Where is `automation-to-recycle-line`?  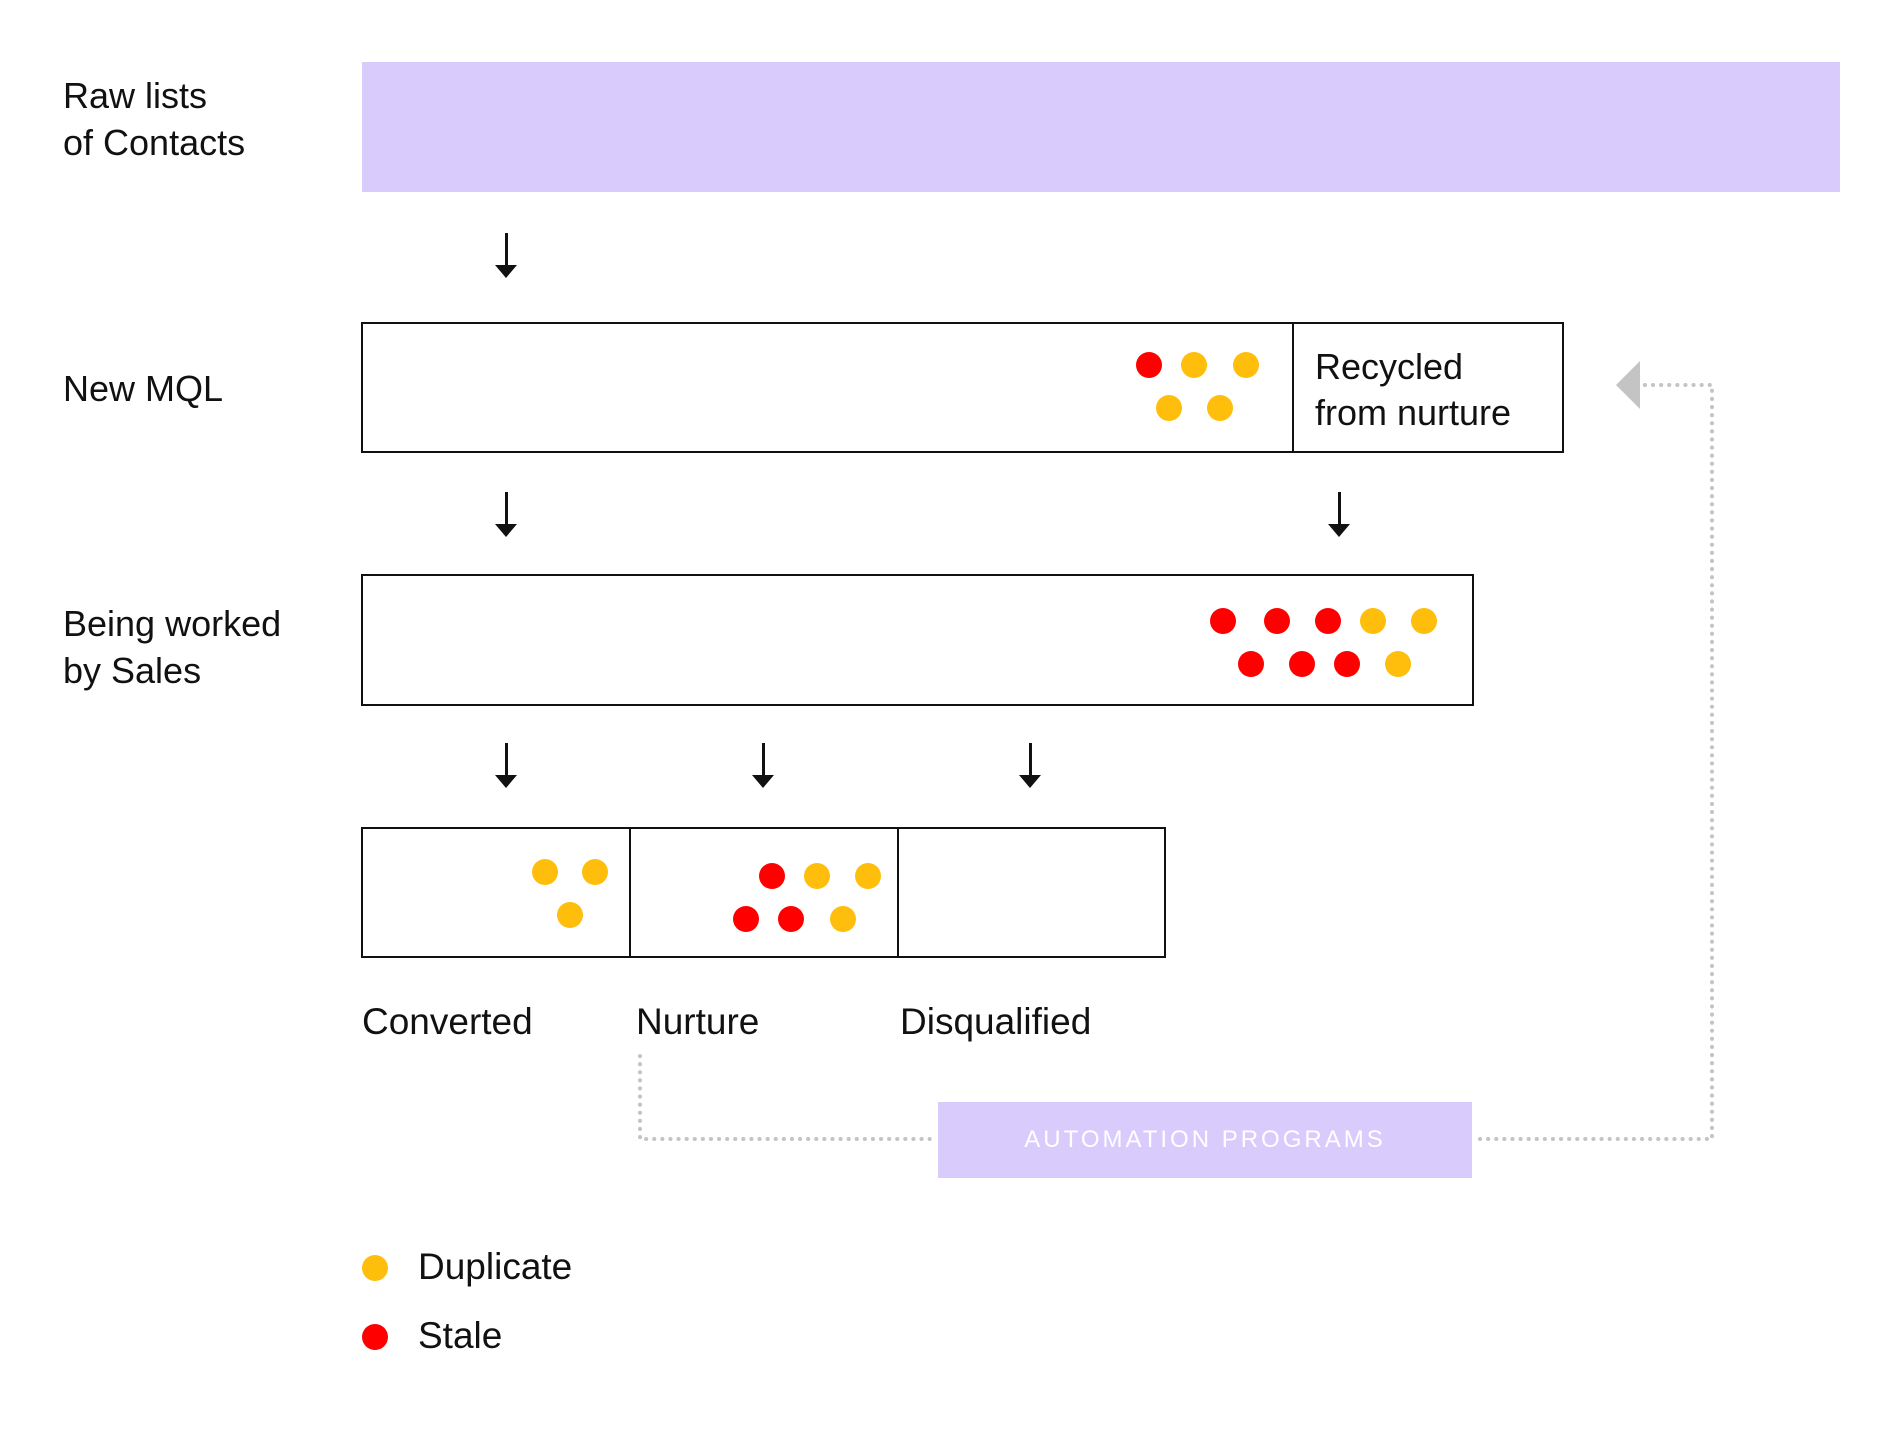 automation-to-recycle-line is located at coordinates (1596, 762).